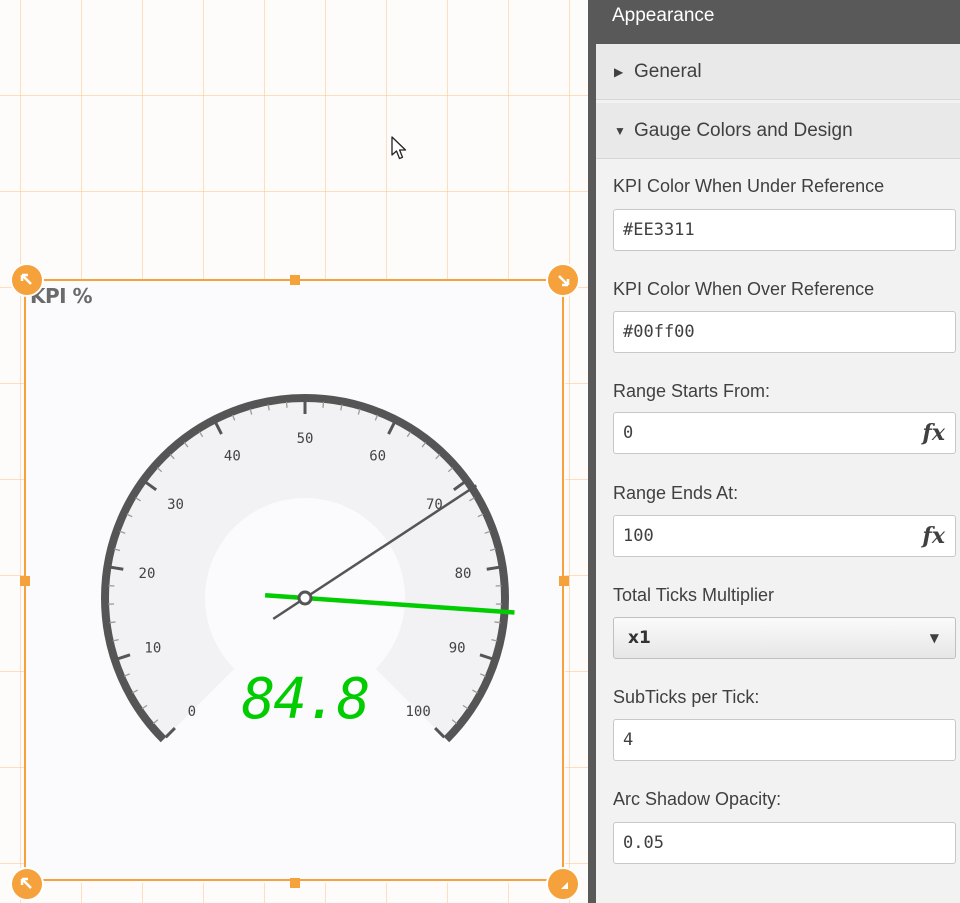 Image resolution: width=960 pixels, height=903 pixels. Describe the element at coordinates (659, 230) in the screenshot. I see `kpi-under-color-value: #EE3311` at that location.